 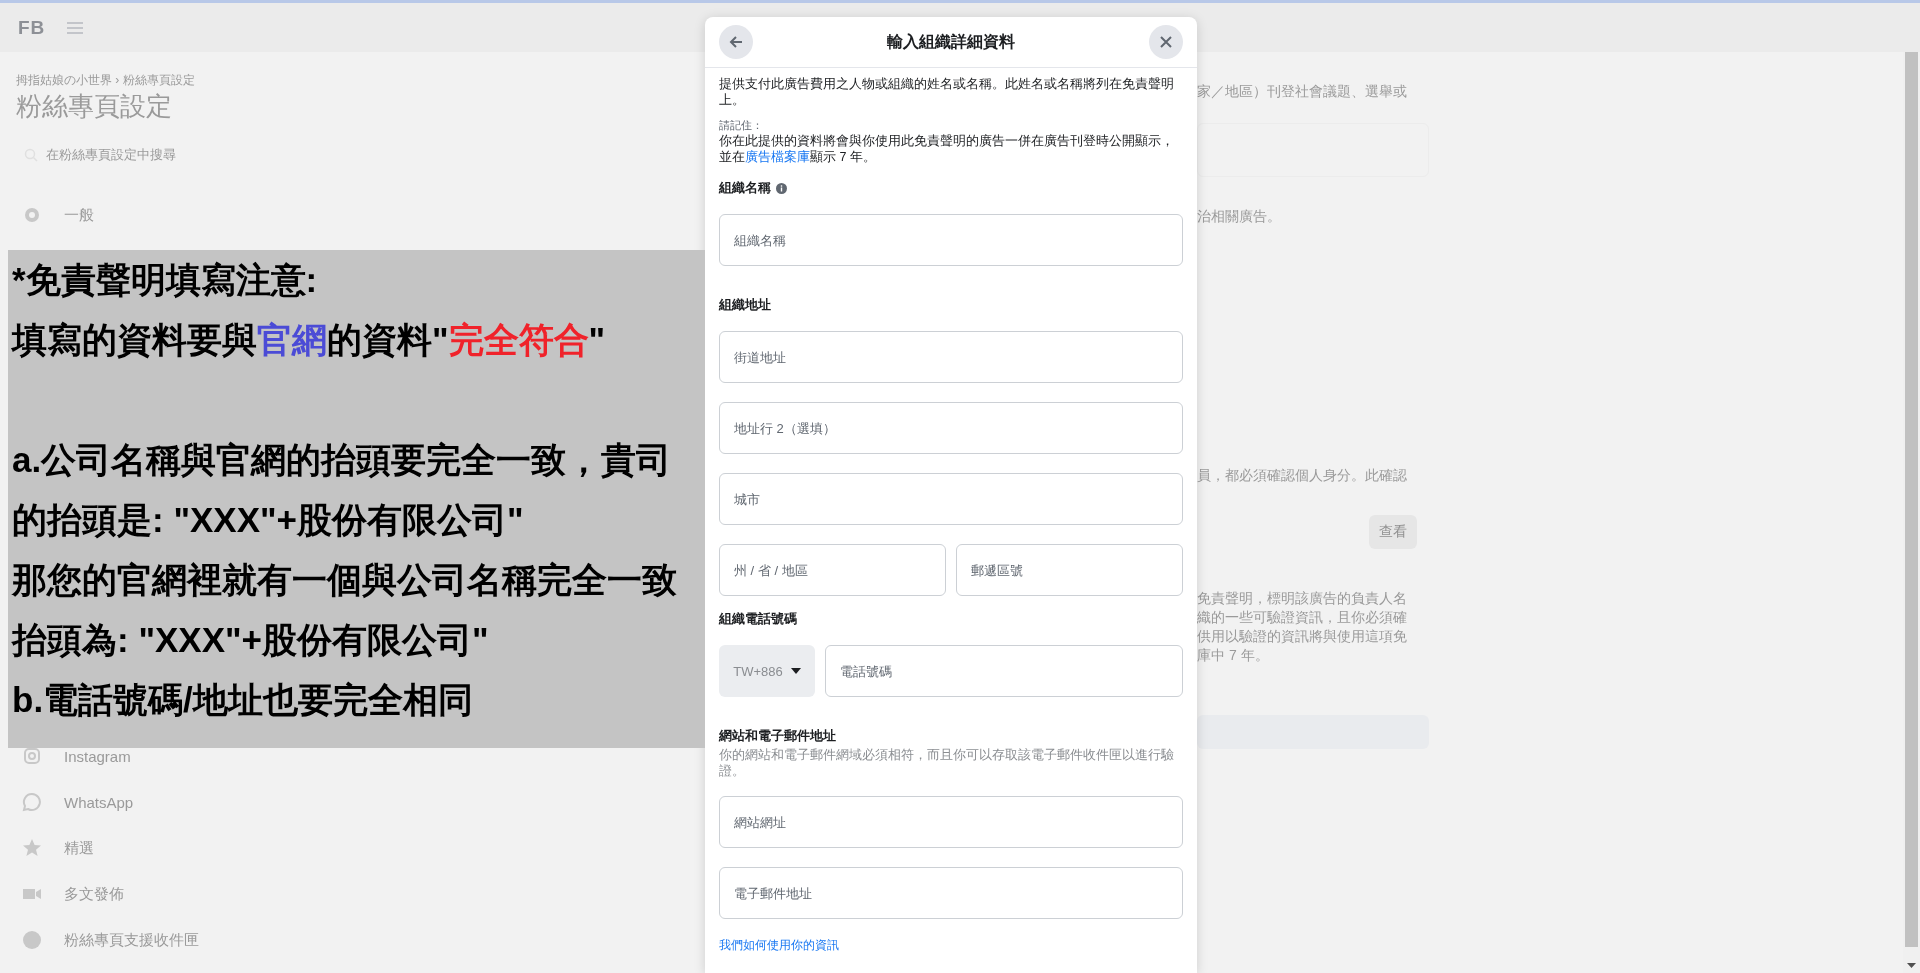 I want to click on logo: FB, so click(x=32, y=27).